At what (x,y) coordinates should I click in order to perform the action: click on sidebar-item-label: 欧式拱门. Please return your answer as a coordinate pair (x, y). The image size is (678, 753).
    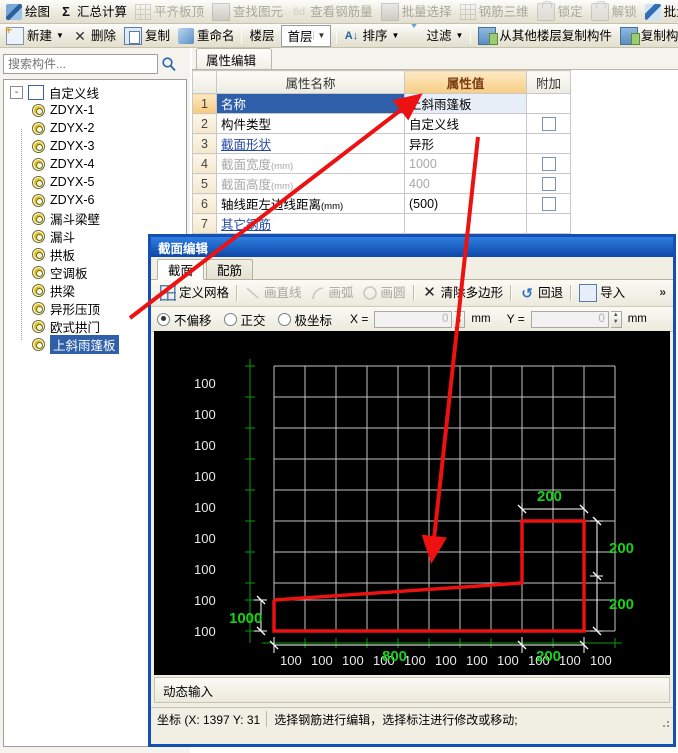
    Looking at the image, I should click on (75, 327).